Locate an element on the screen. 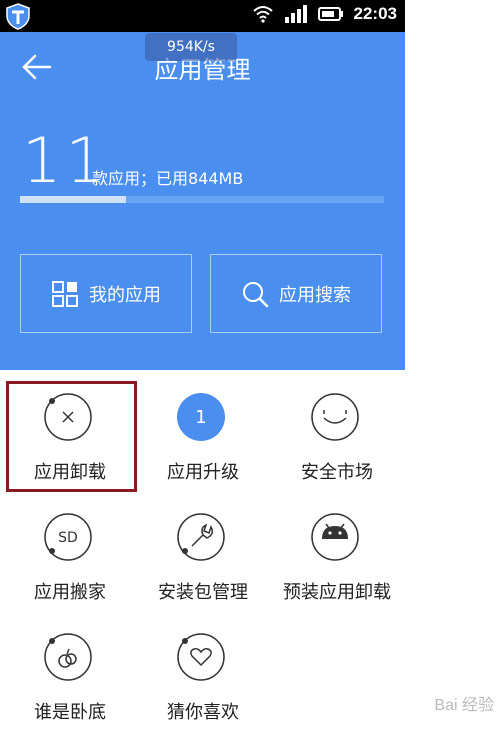 The image size is (500, 734). android-icon is located at coordinates (335, 537).